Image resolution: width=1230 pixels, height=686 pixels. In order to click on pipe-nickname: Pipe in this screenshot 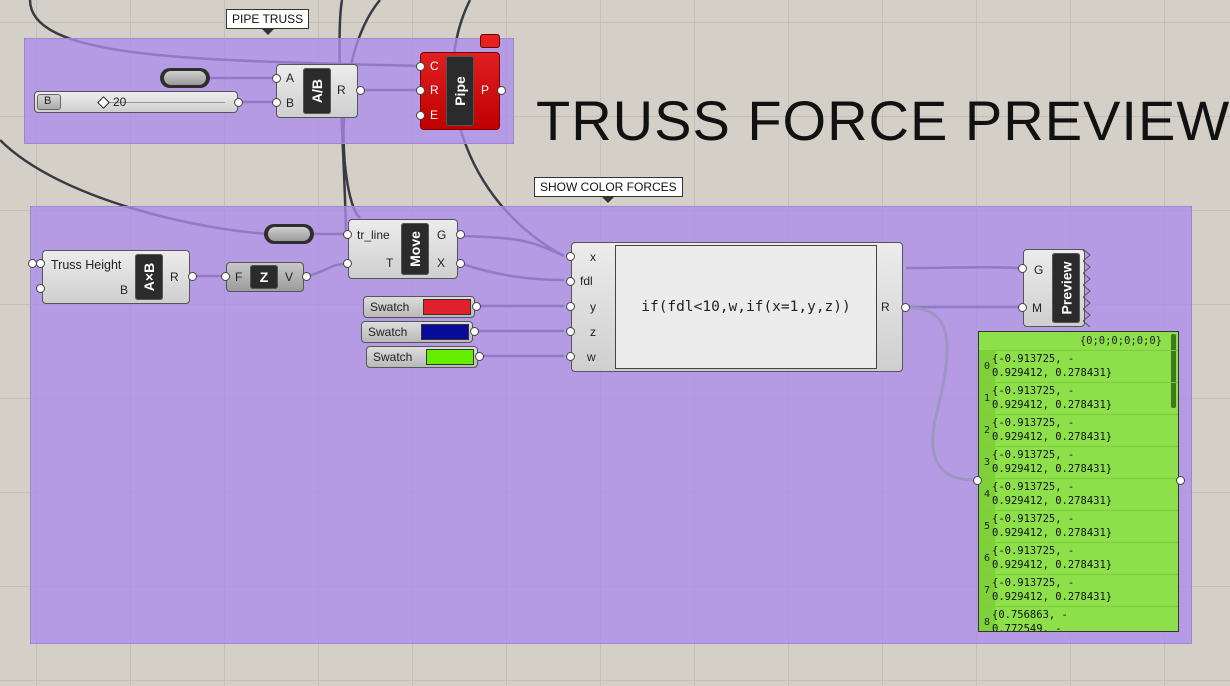, I will do `click(460, 91)`.